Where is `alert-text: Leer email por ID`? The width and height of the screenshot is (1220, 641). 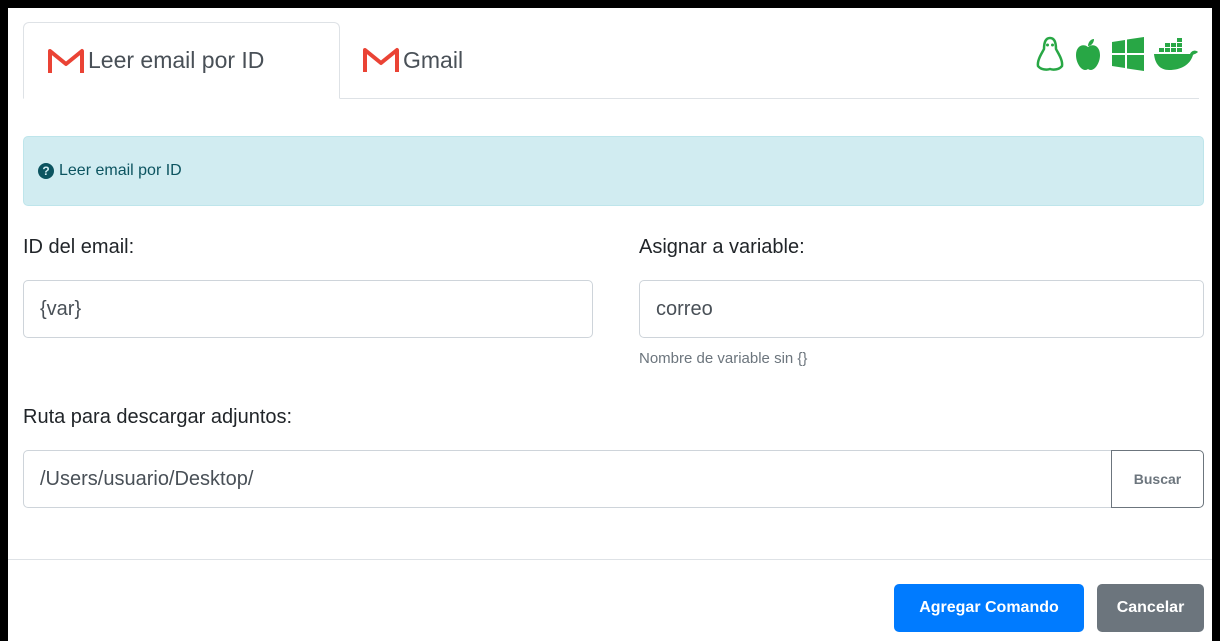
alert-text: Leer email por ID is located at coordinates (120, 170).